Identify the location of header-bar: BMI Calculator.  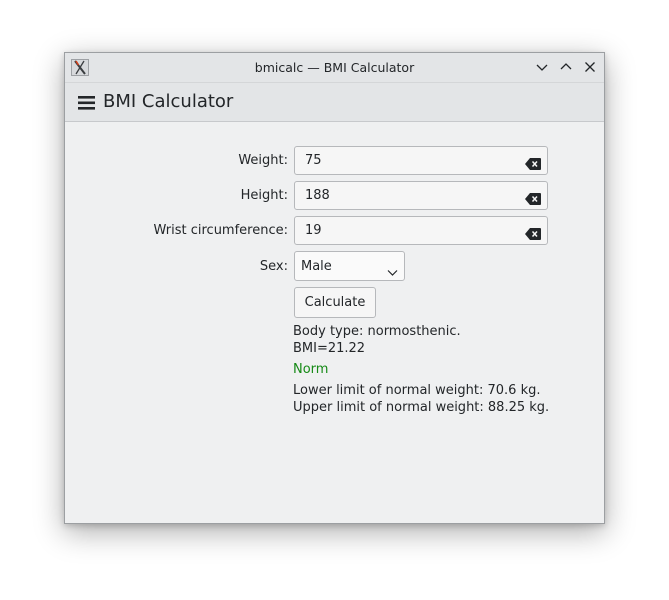
(334, 102).